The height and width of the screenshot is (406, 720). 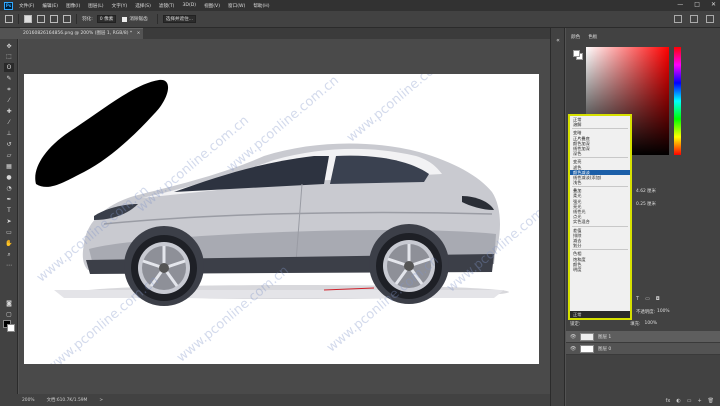 What do you see at coordinates (558, 40) in the screenshot?
I see `collapse-icon: «` at bounding box center [558, 40].